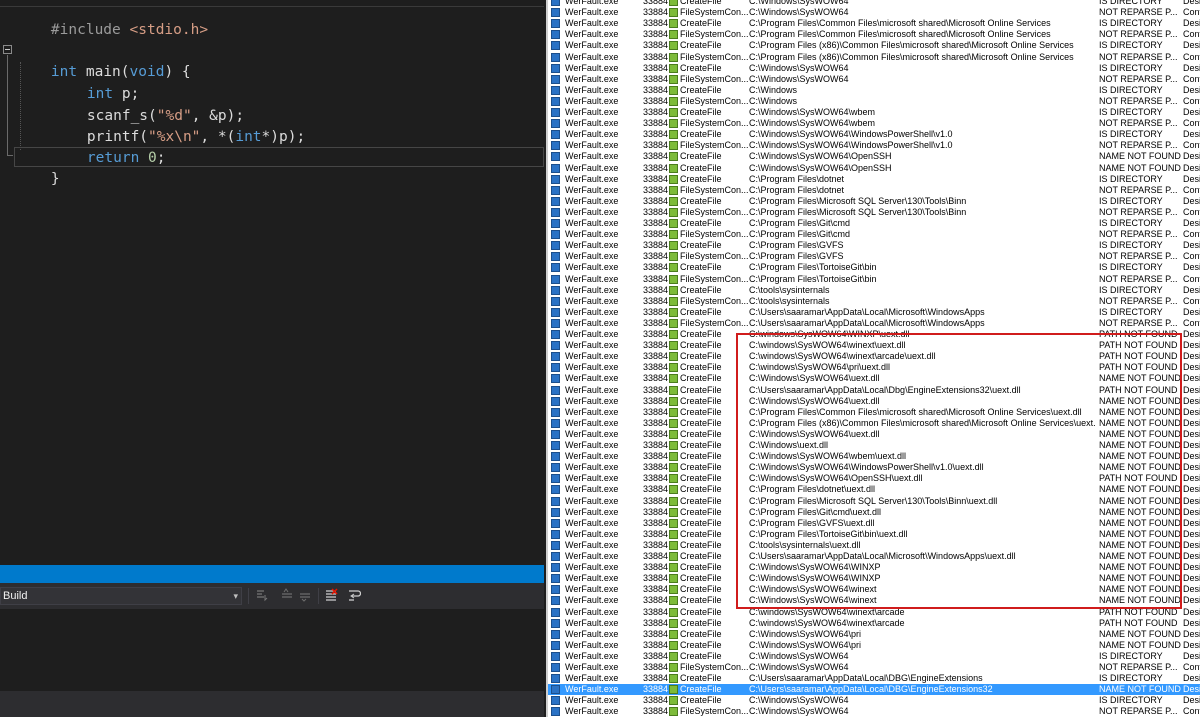 The image size is (1200, 717). Describe the element at coordinates (109, 145) in the screenshot. I see `code-line-return: return 0;` at that location.